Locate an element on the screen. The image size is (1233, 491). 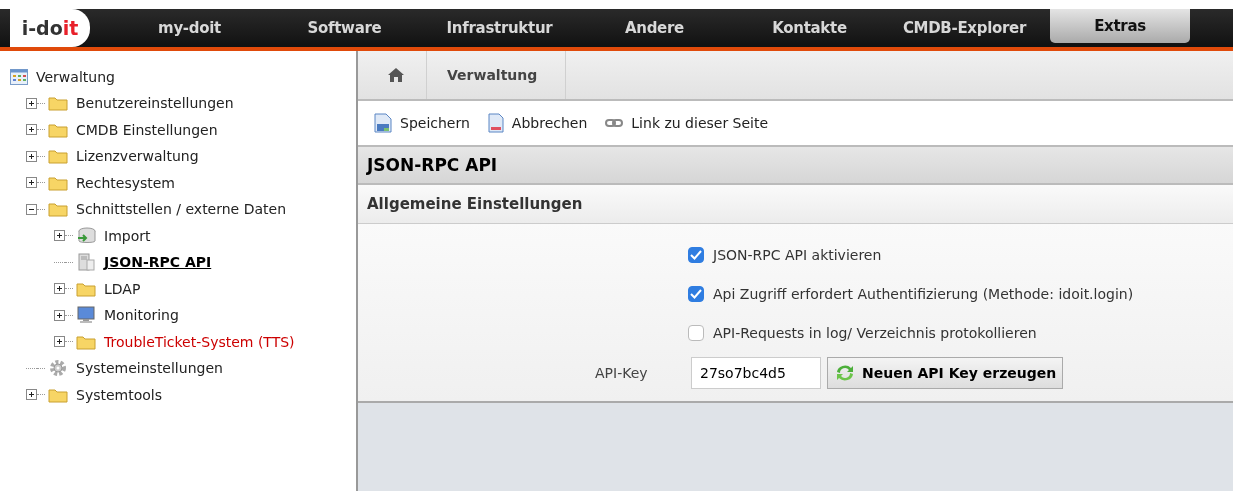
calendar-grid-icon is located at coordinates (19, 77).